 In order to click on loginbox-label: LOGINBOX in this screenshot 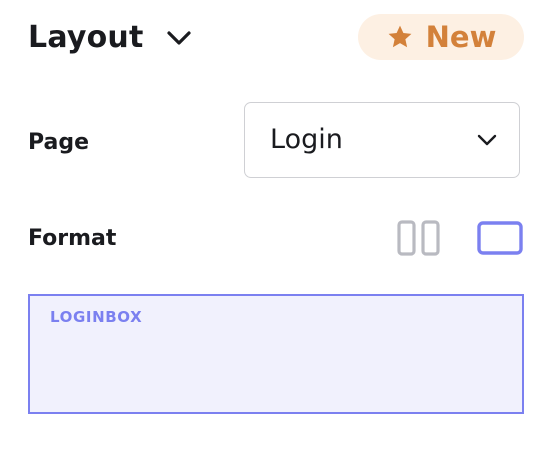, I will do `click(96, 317)`.